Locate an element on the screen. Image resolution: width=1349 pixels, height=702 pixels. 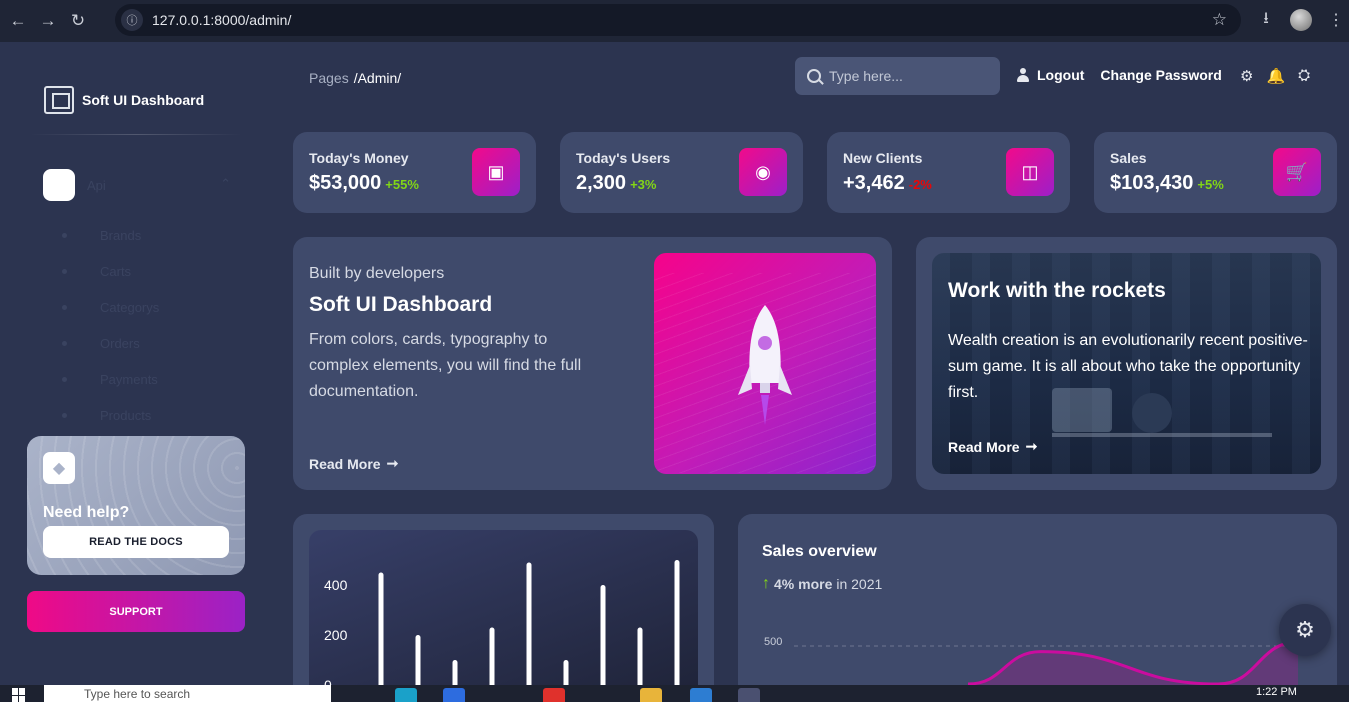
sidebar-item-label: Brands is located at coordinates (121, 235).